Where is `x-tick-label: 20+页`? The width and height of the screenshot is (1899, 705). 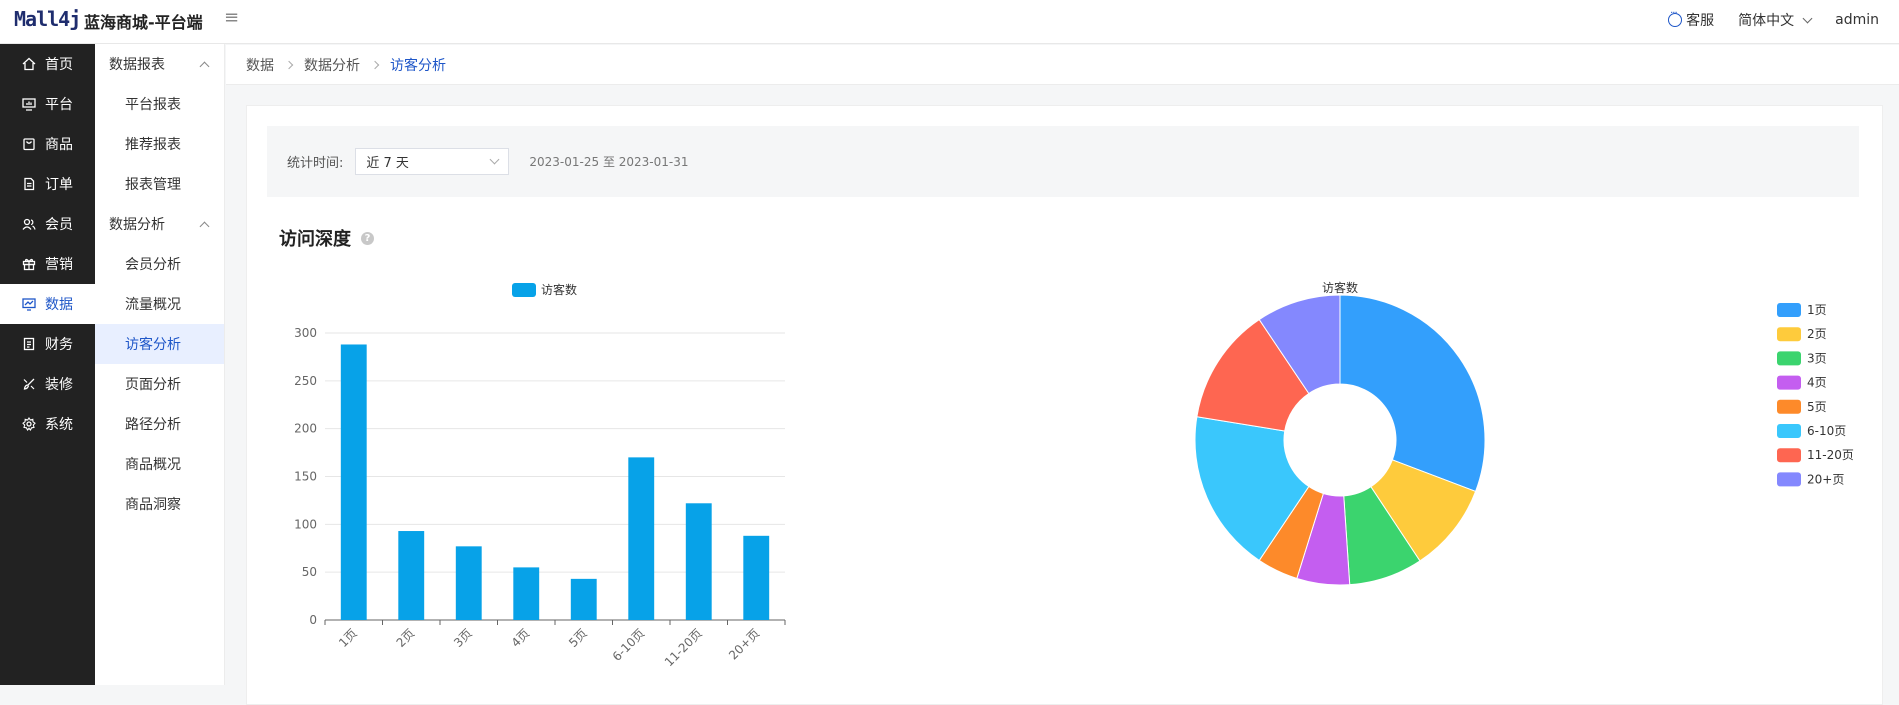 x-tick-label: 20+页 is located at coordinates (744, 644).